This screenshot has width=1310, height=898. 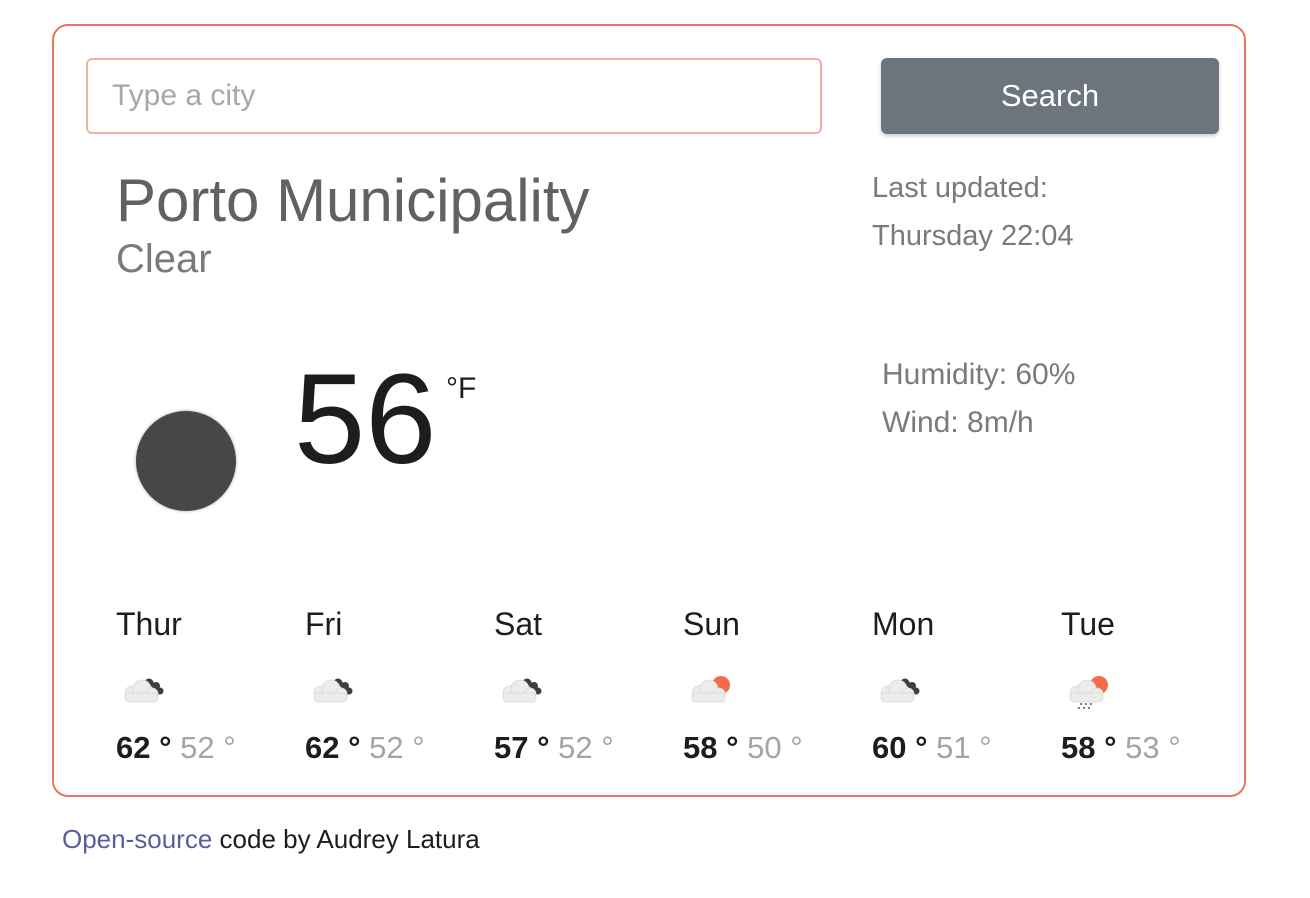 What do you see at coordinates (518, 624) in the screenshot?
I see `forecast-day-name: Sat` at bounding box center [518, 624].